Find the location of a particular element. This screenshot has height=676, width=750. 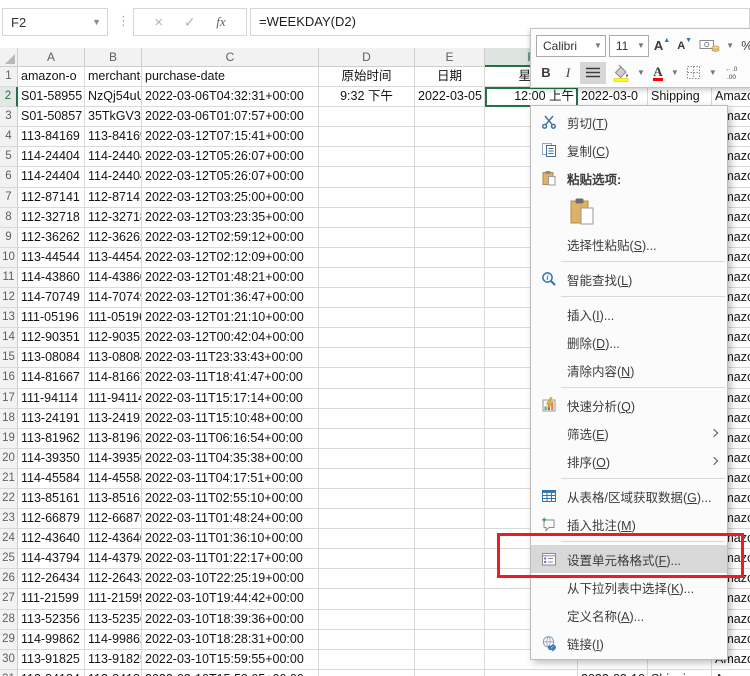

cell-b10: 113-44544 is located at coordinates (113, 257).